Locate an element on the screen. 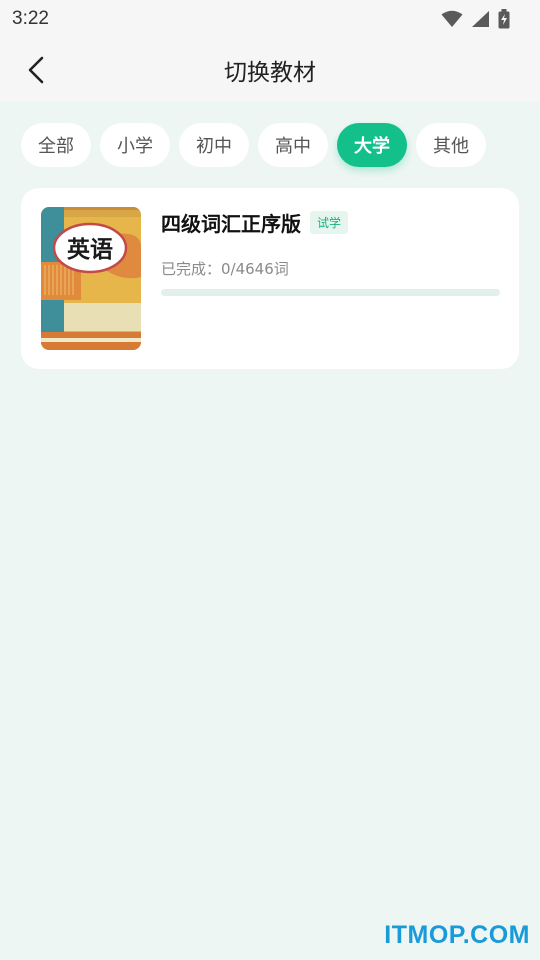 The width and height of the screenshot is (540, 960). trial-badge: 试学 is located at coordinates (329, 222).